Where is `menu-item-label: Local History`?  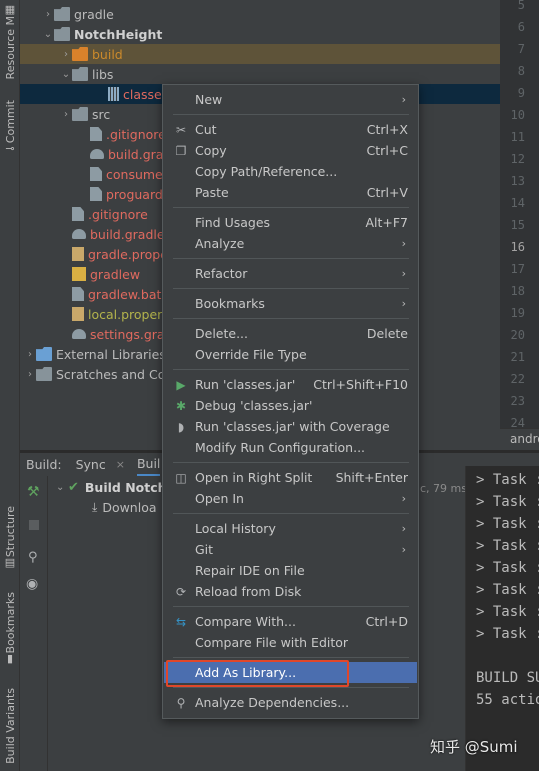
menu-item-label: Local History is located at coordinates (235, 528).